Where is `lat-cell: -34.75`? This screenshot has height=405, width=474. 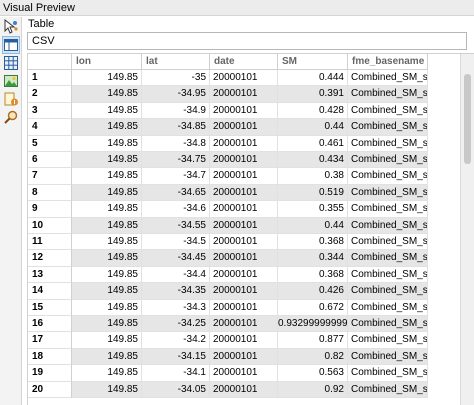
lat-cell: -34.75 is located at coordinates (176, 160).